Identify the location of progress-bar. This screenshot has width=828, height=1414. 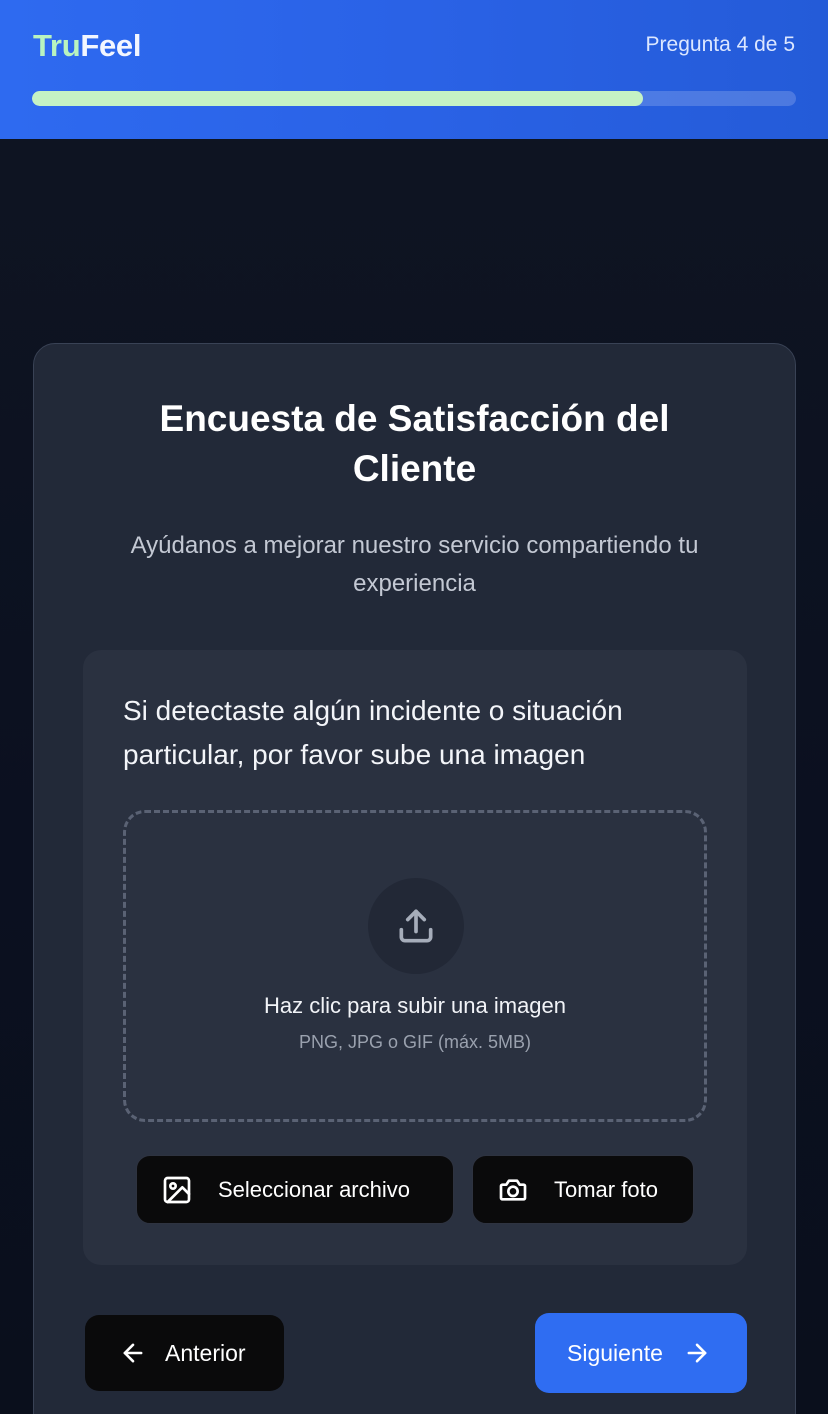
(414, 98).